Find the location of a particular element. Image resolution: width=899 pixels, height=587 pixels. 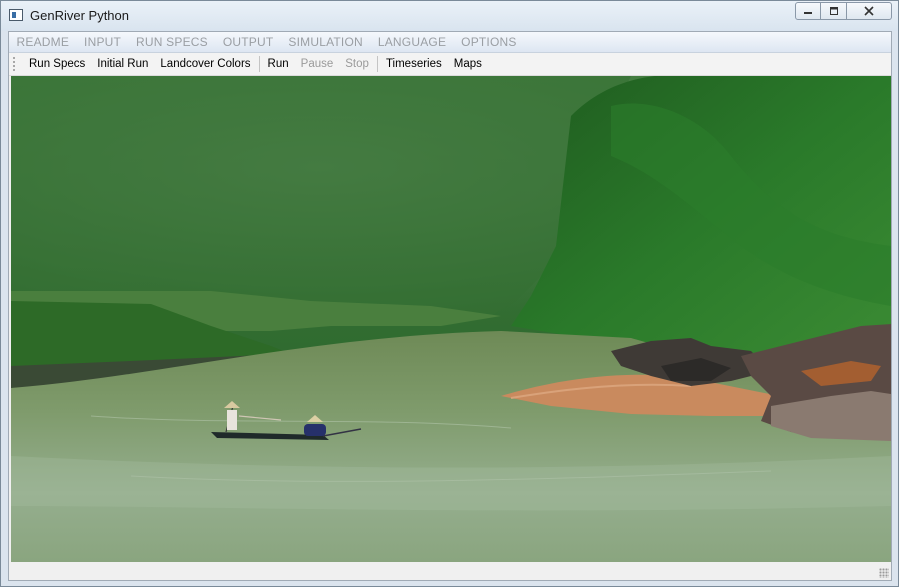

menu-readme: README is located at coordinates (43, 42).